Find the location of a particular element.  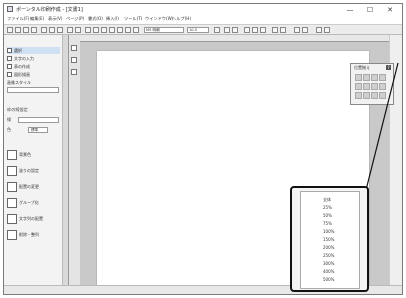

zoom-option: 100% is located at coordinates (328, 231).